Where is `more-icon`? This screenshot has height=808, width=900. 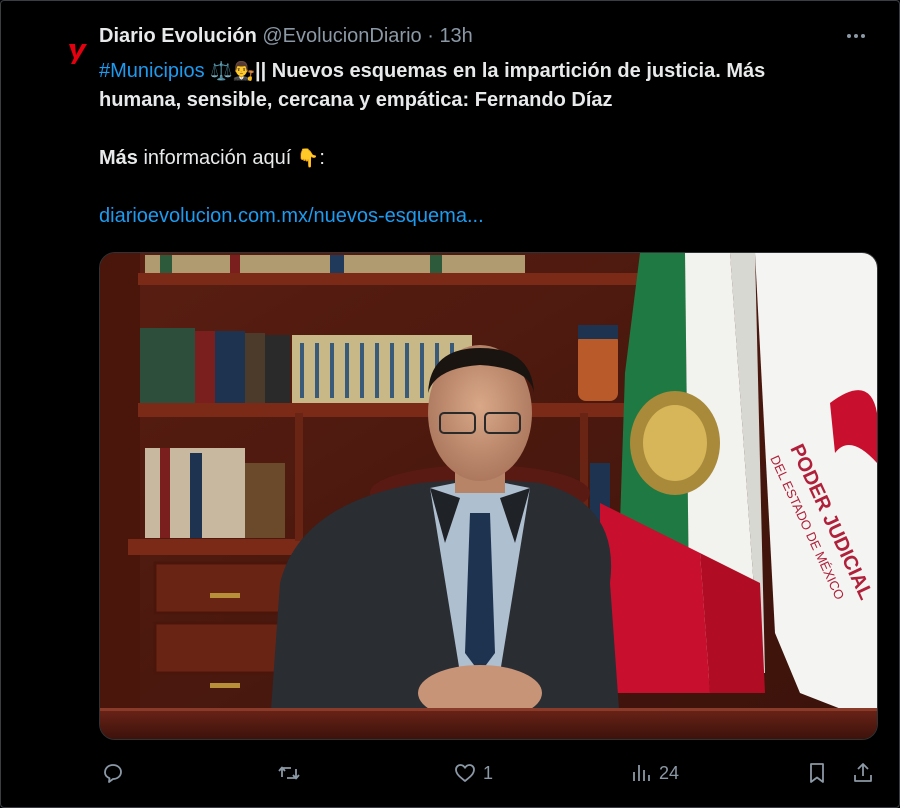 more-icon is located at coordinates (849, 36).